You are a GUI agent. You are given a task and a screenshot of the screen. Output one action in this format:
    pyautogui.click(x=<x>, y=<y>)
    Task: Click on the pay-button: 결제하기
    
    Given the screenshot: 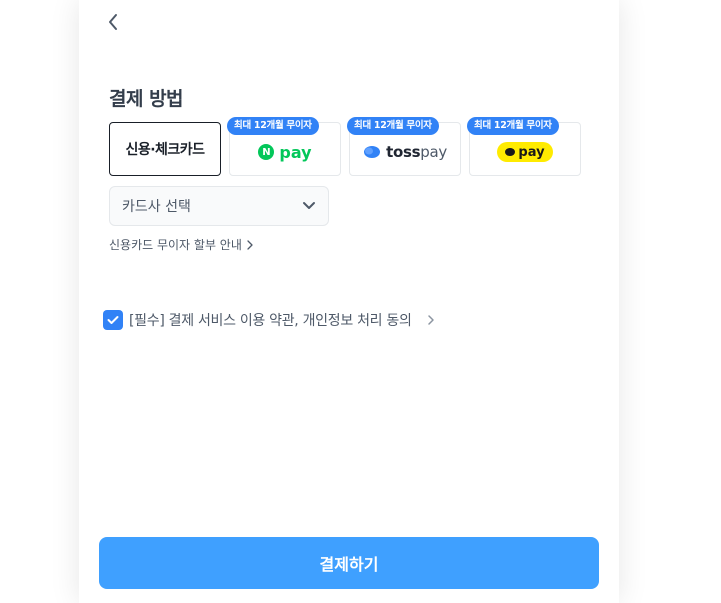 What is the action you would take?
    pyautogui.click(x=349, y=563)
    